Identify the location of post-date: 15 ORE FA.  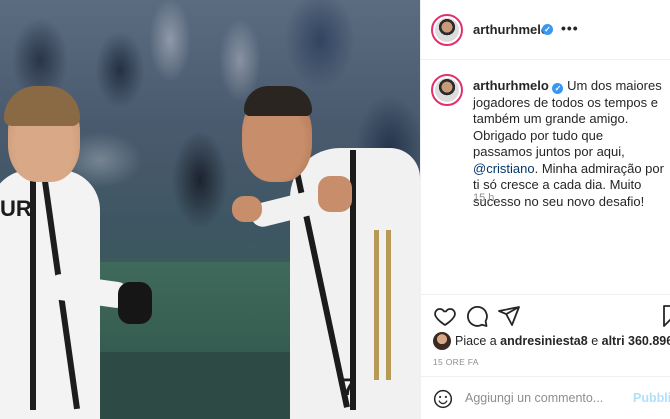
(456, 362).